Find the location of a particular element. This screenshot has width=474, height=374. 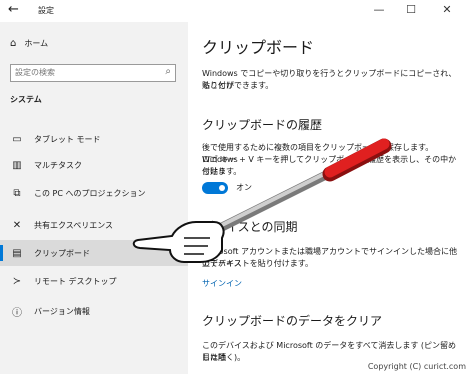

pointing-hand-icon is located at coordinates (178, 242).